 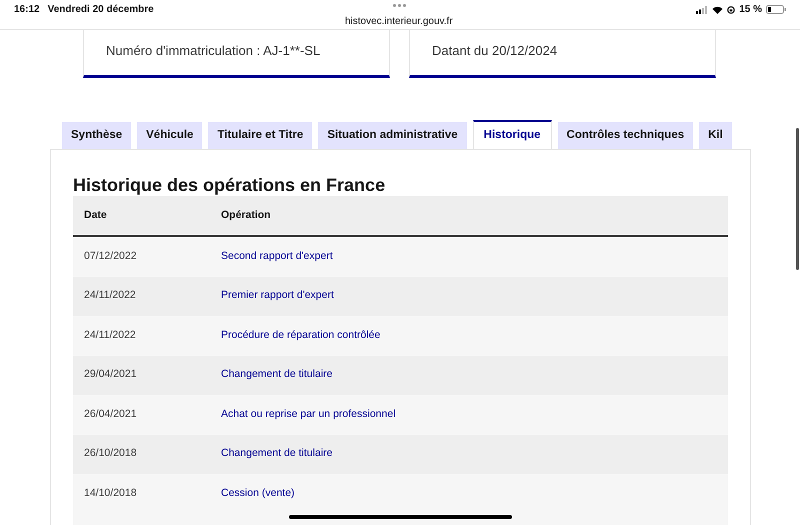 I want to click on tab: Véhicule, so click(x=169, y=135).